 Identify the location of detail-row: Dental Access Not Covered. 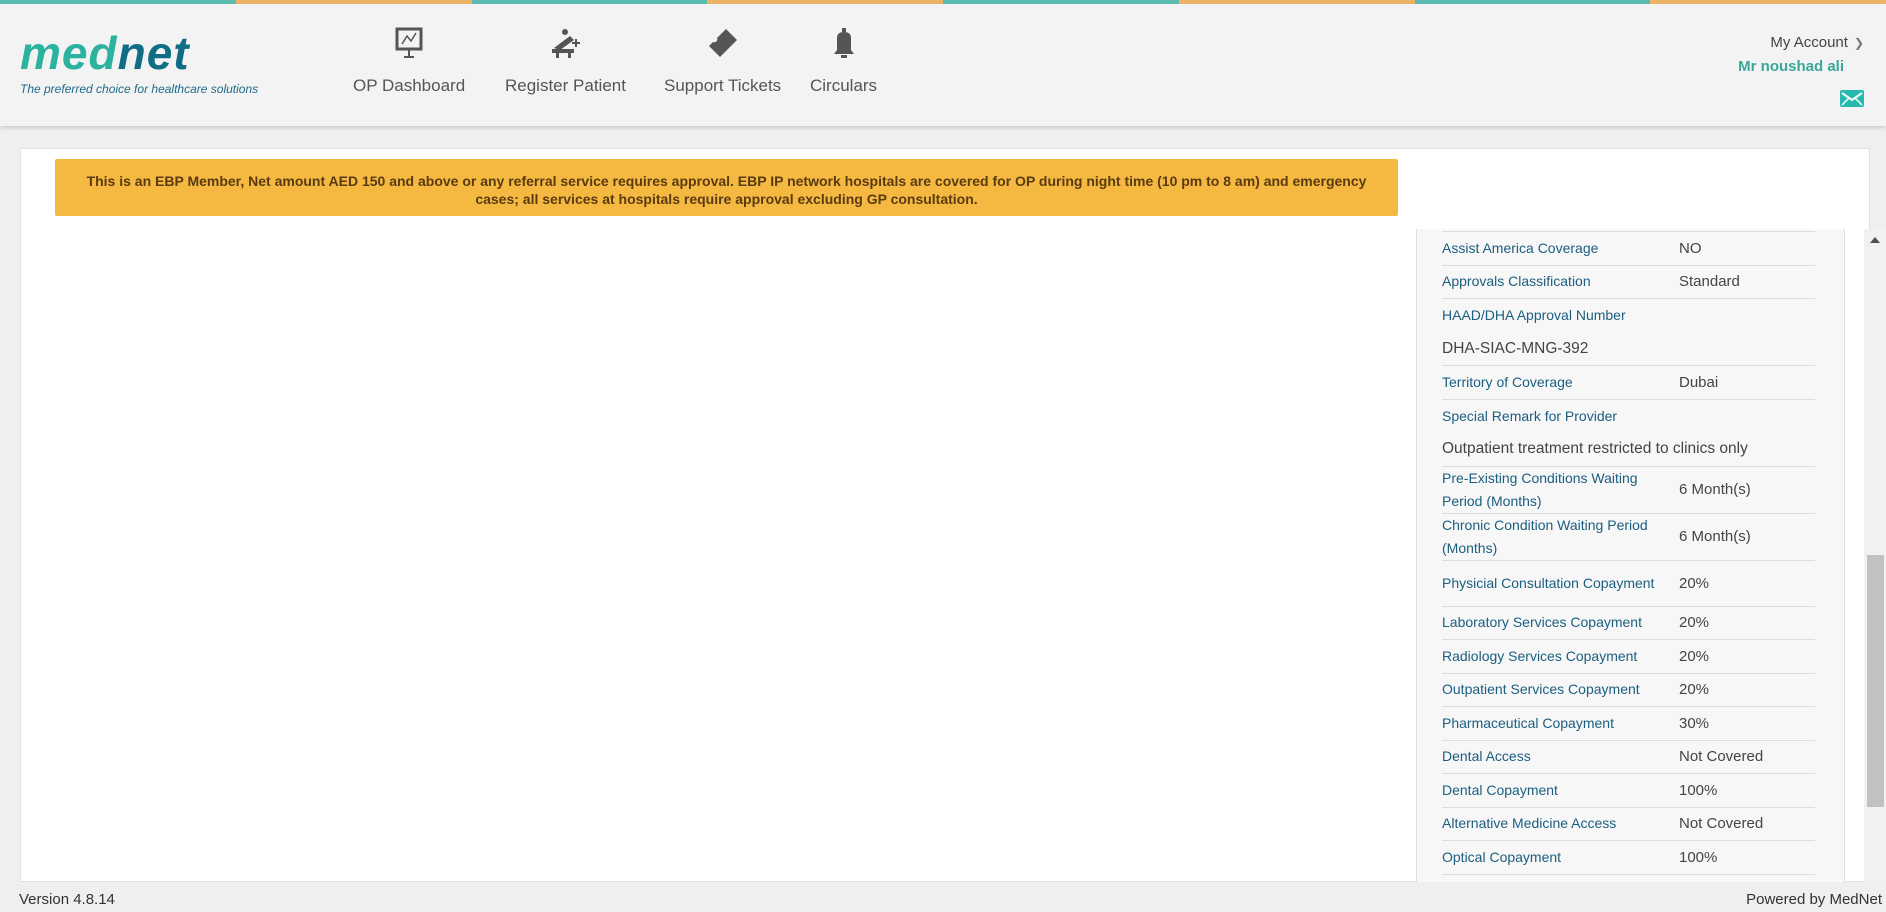
(1628, 757).